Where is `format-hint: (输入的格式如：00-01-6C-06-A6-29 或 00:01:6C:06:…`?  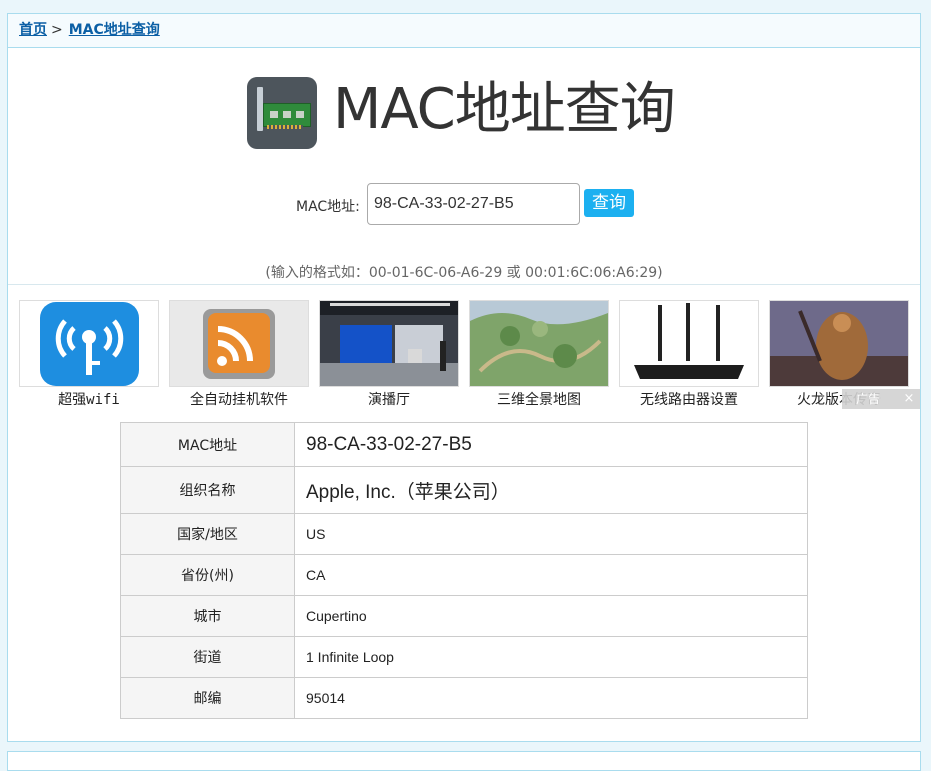 format-hint: (输入的格式如：00-01-6C-06-A6-29 或 00:01:6C:06:… is located at coordinates (464, 273).